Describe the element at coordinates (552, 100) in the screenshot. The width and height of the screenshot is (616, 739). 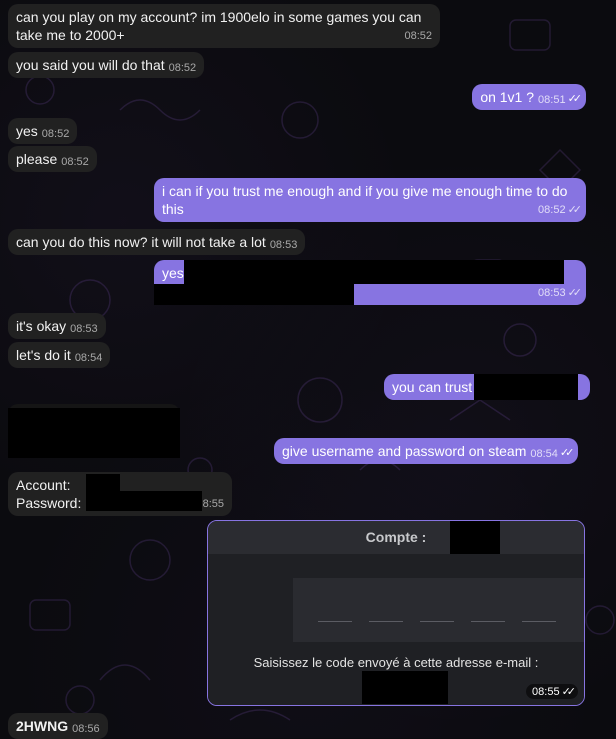
I see `message-time: 08:51` at that location.